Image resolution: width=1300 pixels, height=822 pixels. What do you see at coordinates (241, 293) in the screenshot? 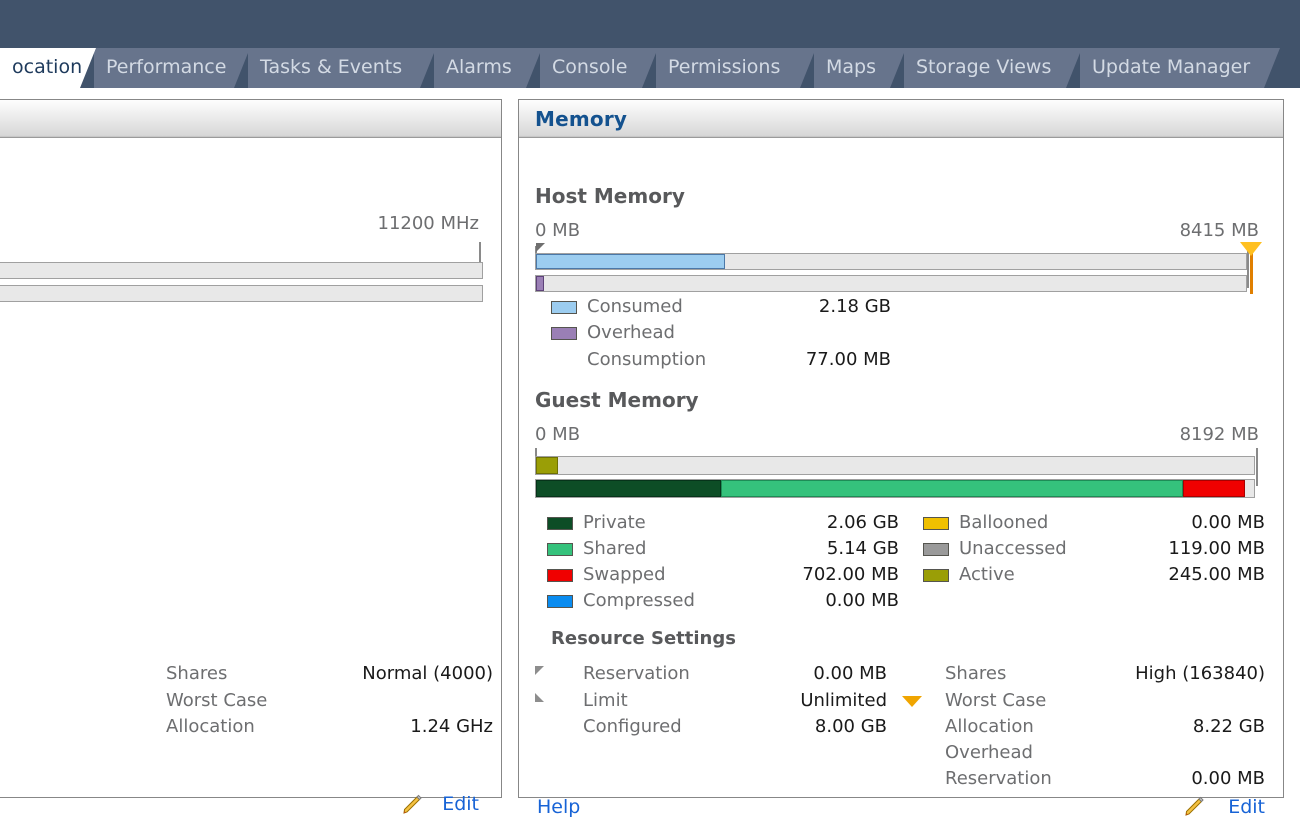
I see `cpu-active-bar` at bounding box center [241, 293].